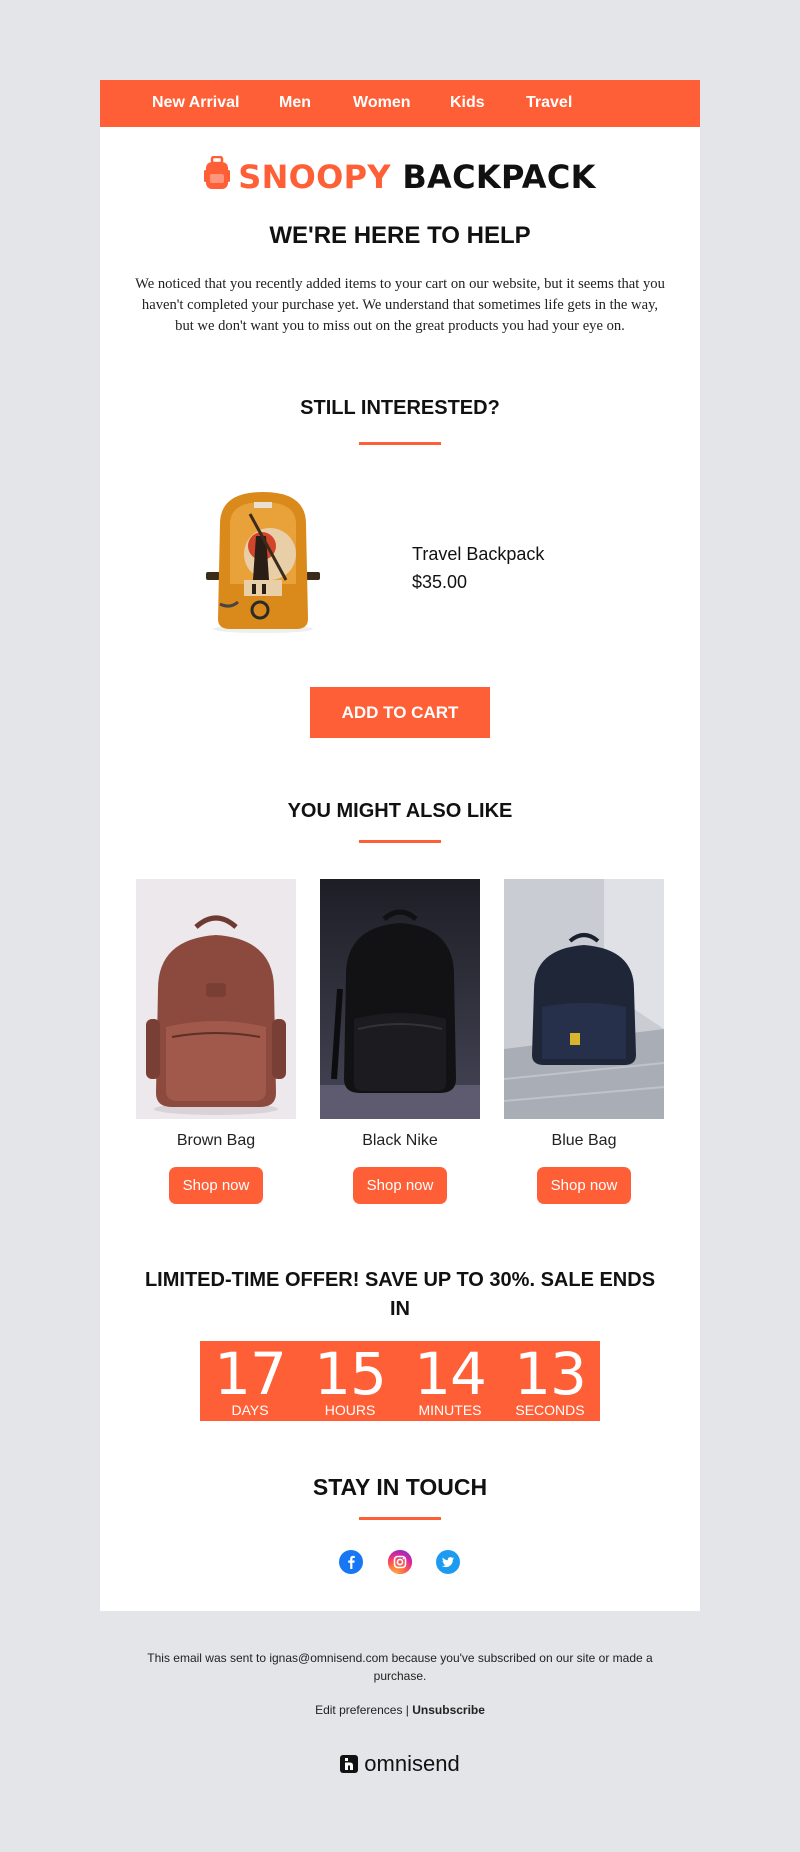 This screenshot has height=1852, width=800. Describe the element at coordinates (400, 177) in the screenshot. I see `brand-logo: SNOOPY BACKPACK` at that location.